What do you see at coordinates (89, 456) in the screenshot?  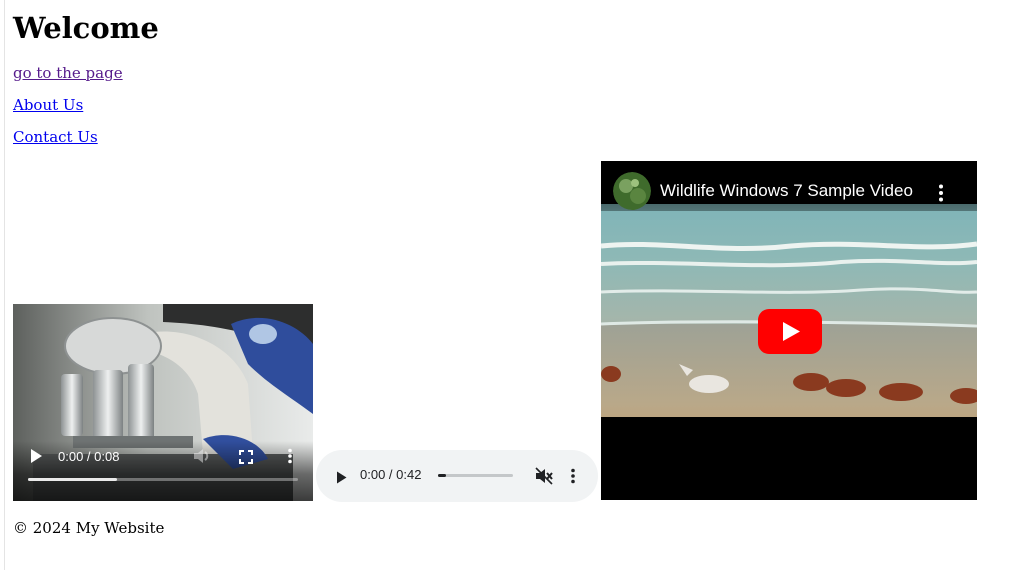 I see `video-time-display: 0:00 / 0:08` at bounding box center [89, 456].